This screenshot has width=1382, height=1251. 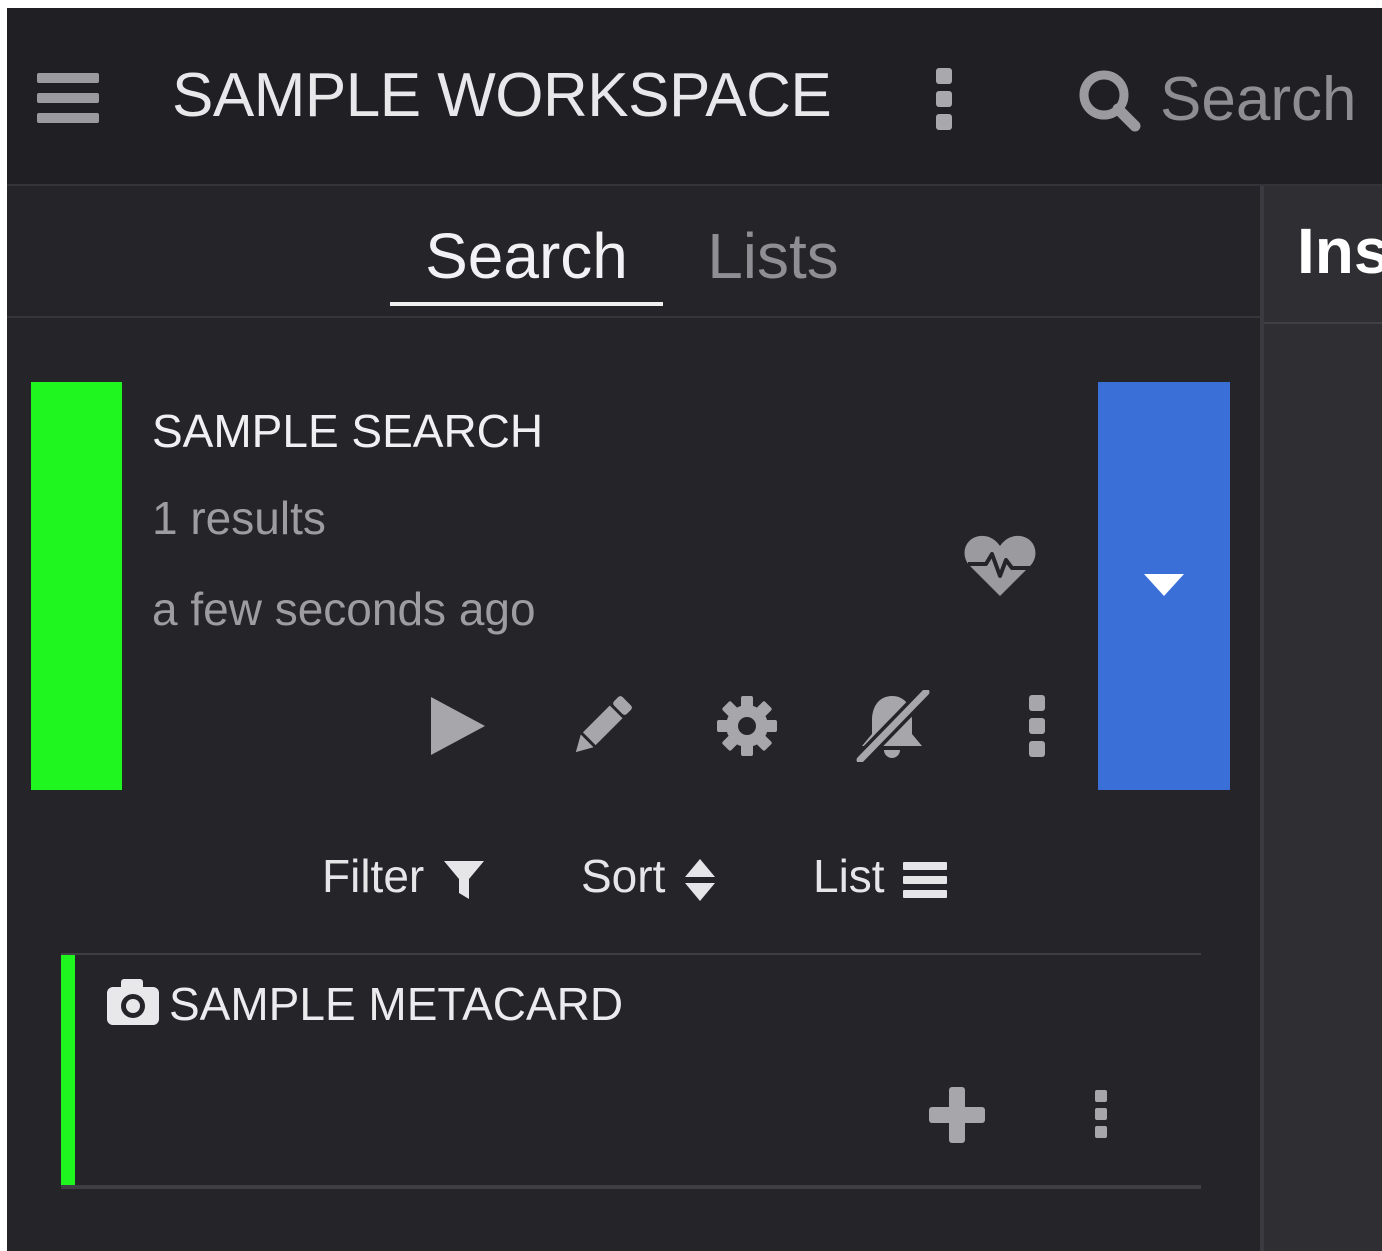 I want to click on search-input: Search, so click(x=1229, y=100).